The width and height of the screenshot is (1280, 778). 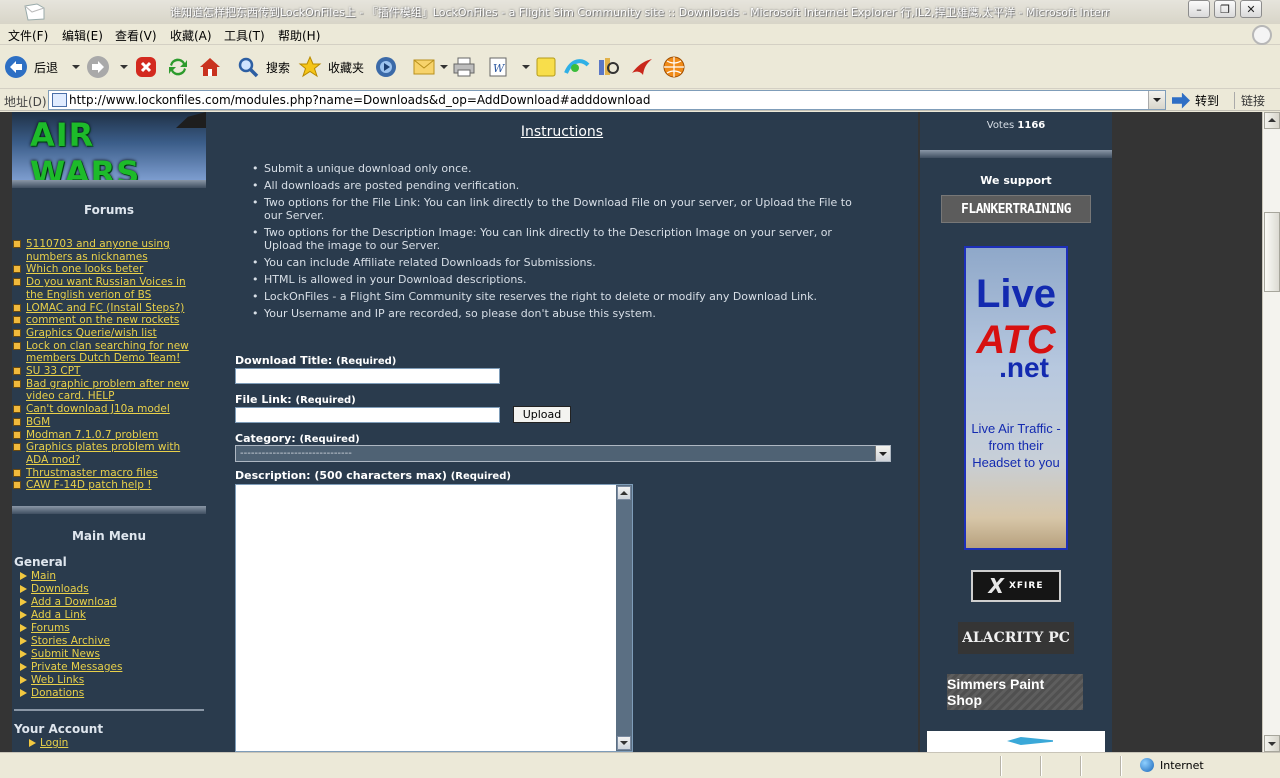 I want to click on mail-dropdown-icon, so click(x=444, y=67).